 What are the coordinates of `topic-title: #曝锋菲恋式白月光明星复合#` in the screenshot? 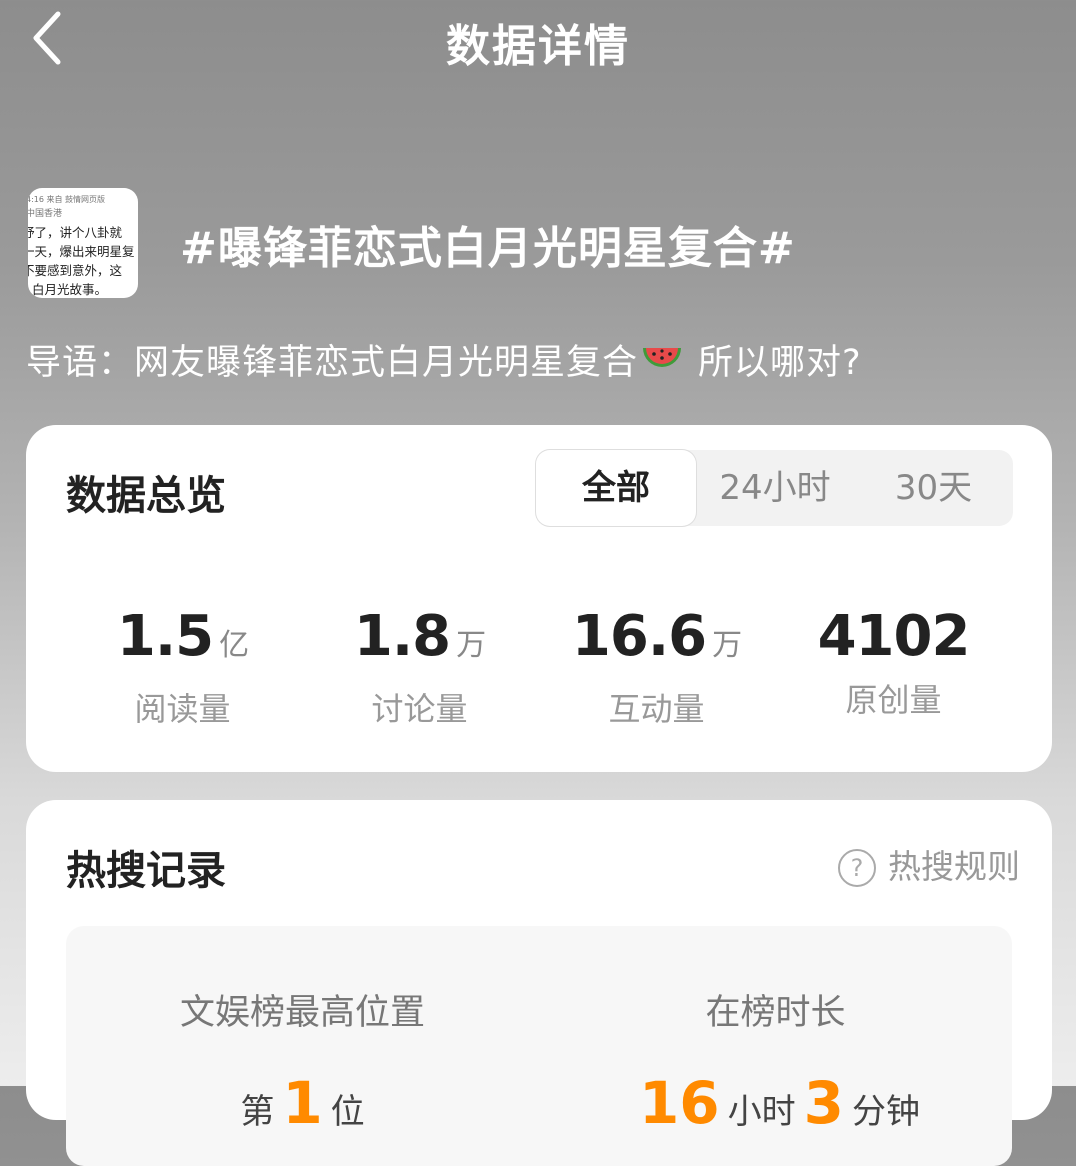 It's located at (488, 248).